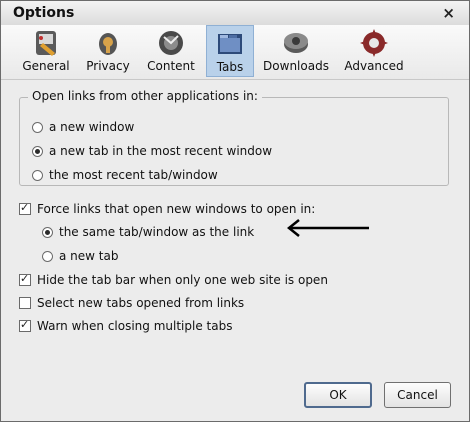  I want to click on tab-advanced-label: Advanced, so click(374, 66).